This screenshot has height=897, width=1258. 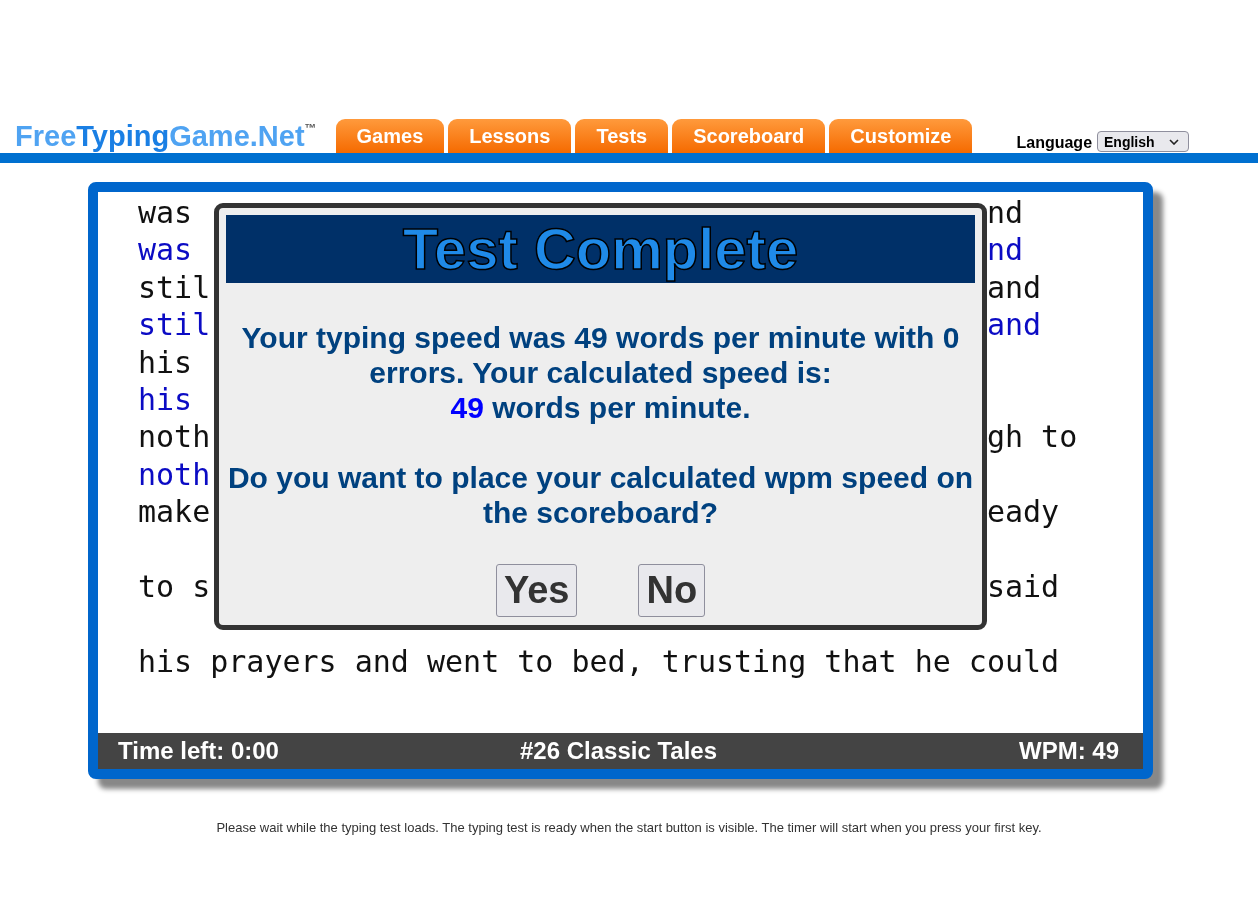 What do you see at coordinates (165, 399) in the screenshot?
I see `typed-text: his` at bounding box center [165, 399].